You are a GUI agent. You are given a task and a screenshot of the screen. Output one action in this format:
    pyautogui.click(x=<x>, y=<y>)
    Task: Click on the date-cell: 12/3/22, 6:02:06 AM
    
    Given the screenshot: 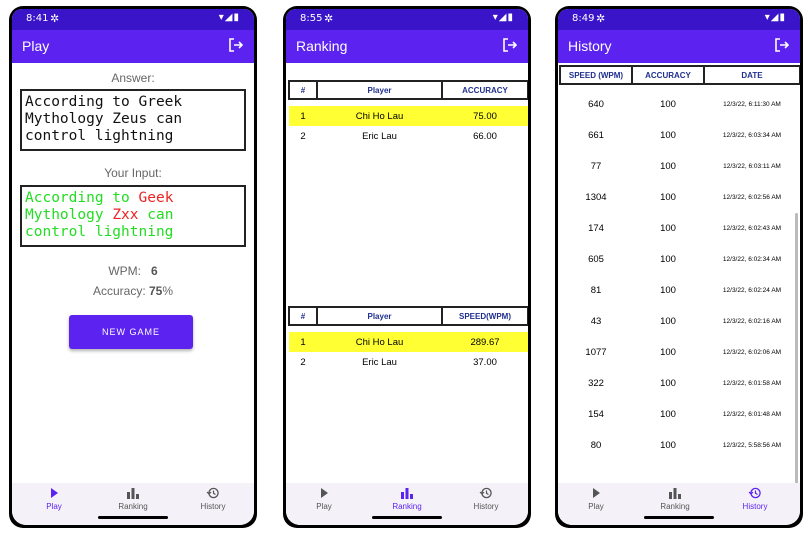 What is the action you would take?
    pyautogui.click(x=752, y=352)
    